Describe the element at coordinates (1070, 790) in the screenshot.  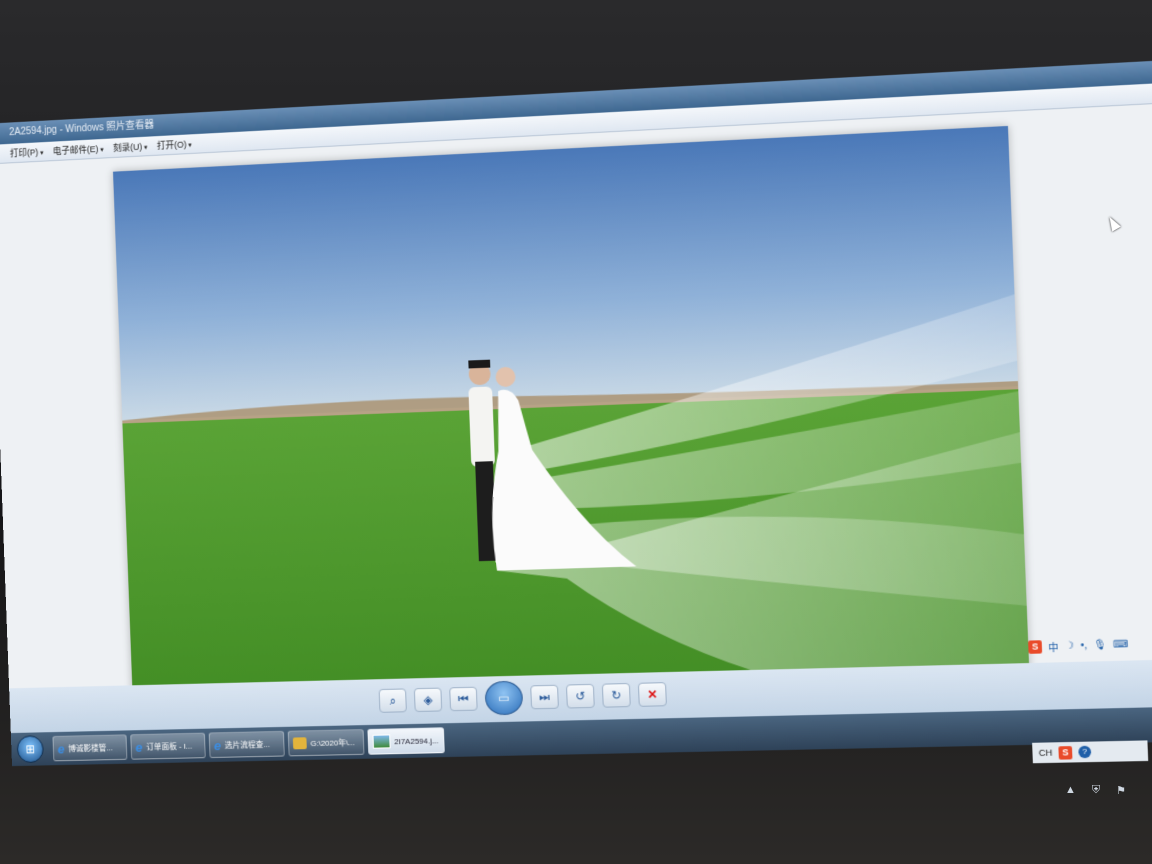
I see `chevron-up-icon: ▲` at that location.